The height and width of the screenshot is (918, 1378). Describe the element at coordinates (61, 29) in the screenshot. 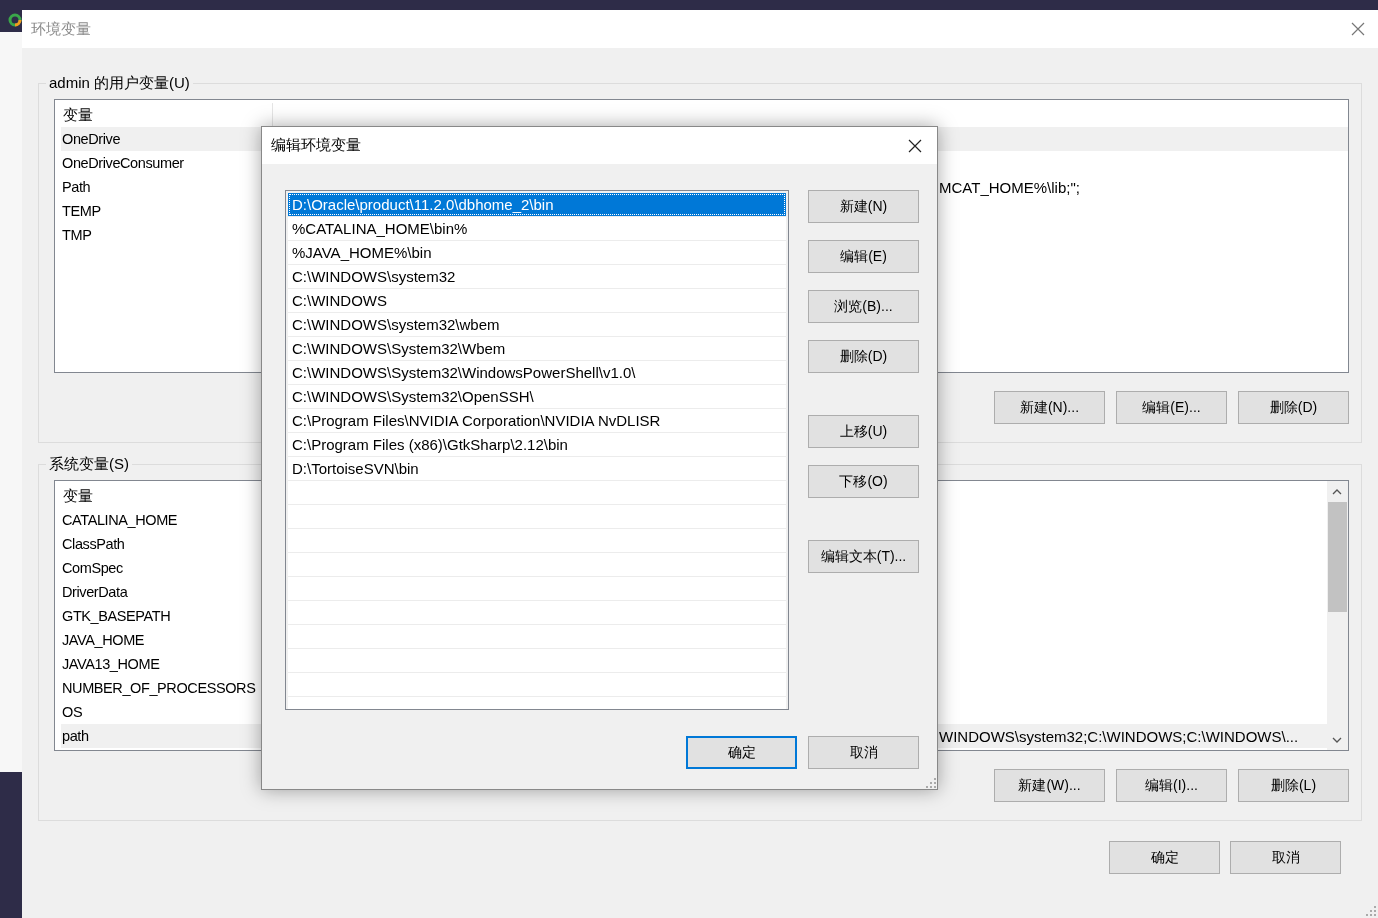

I see `window-title: 环境变量` at that location.